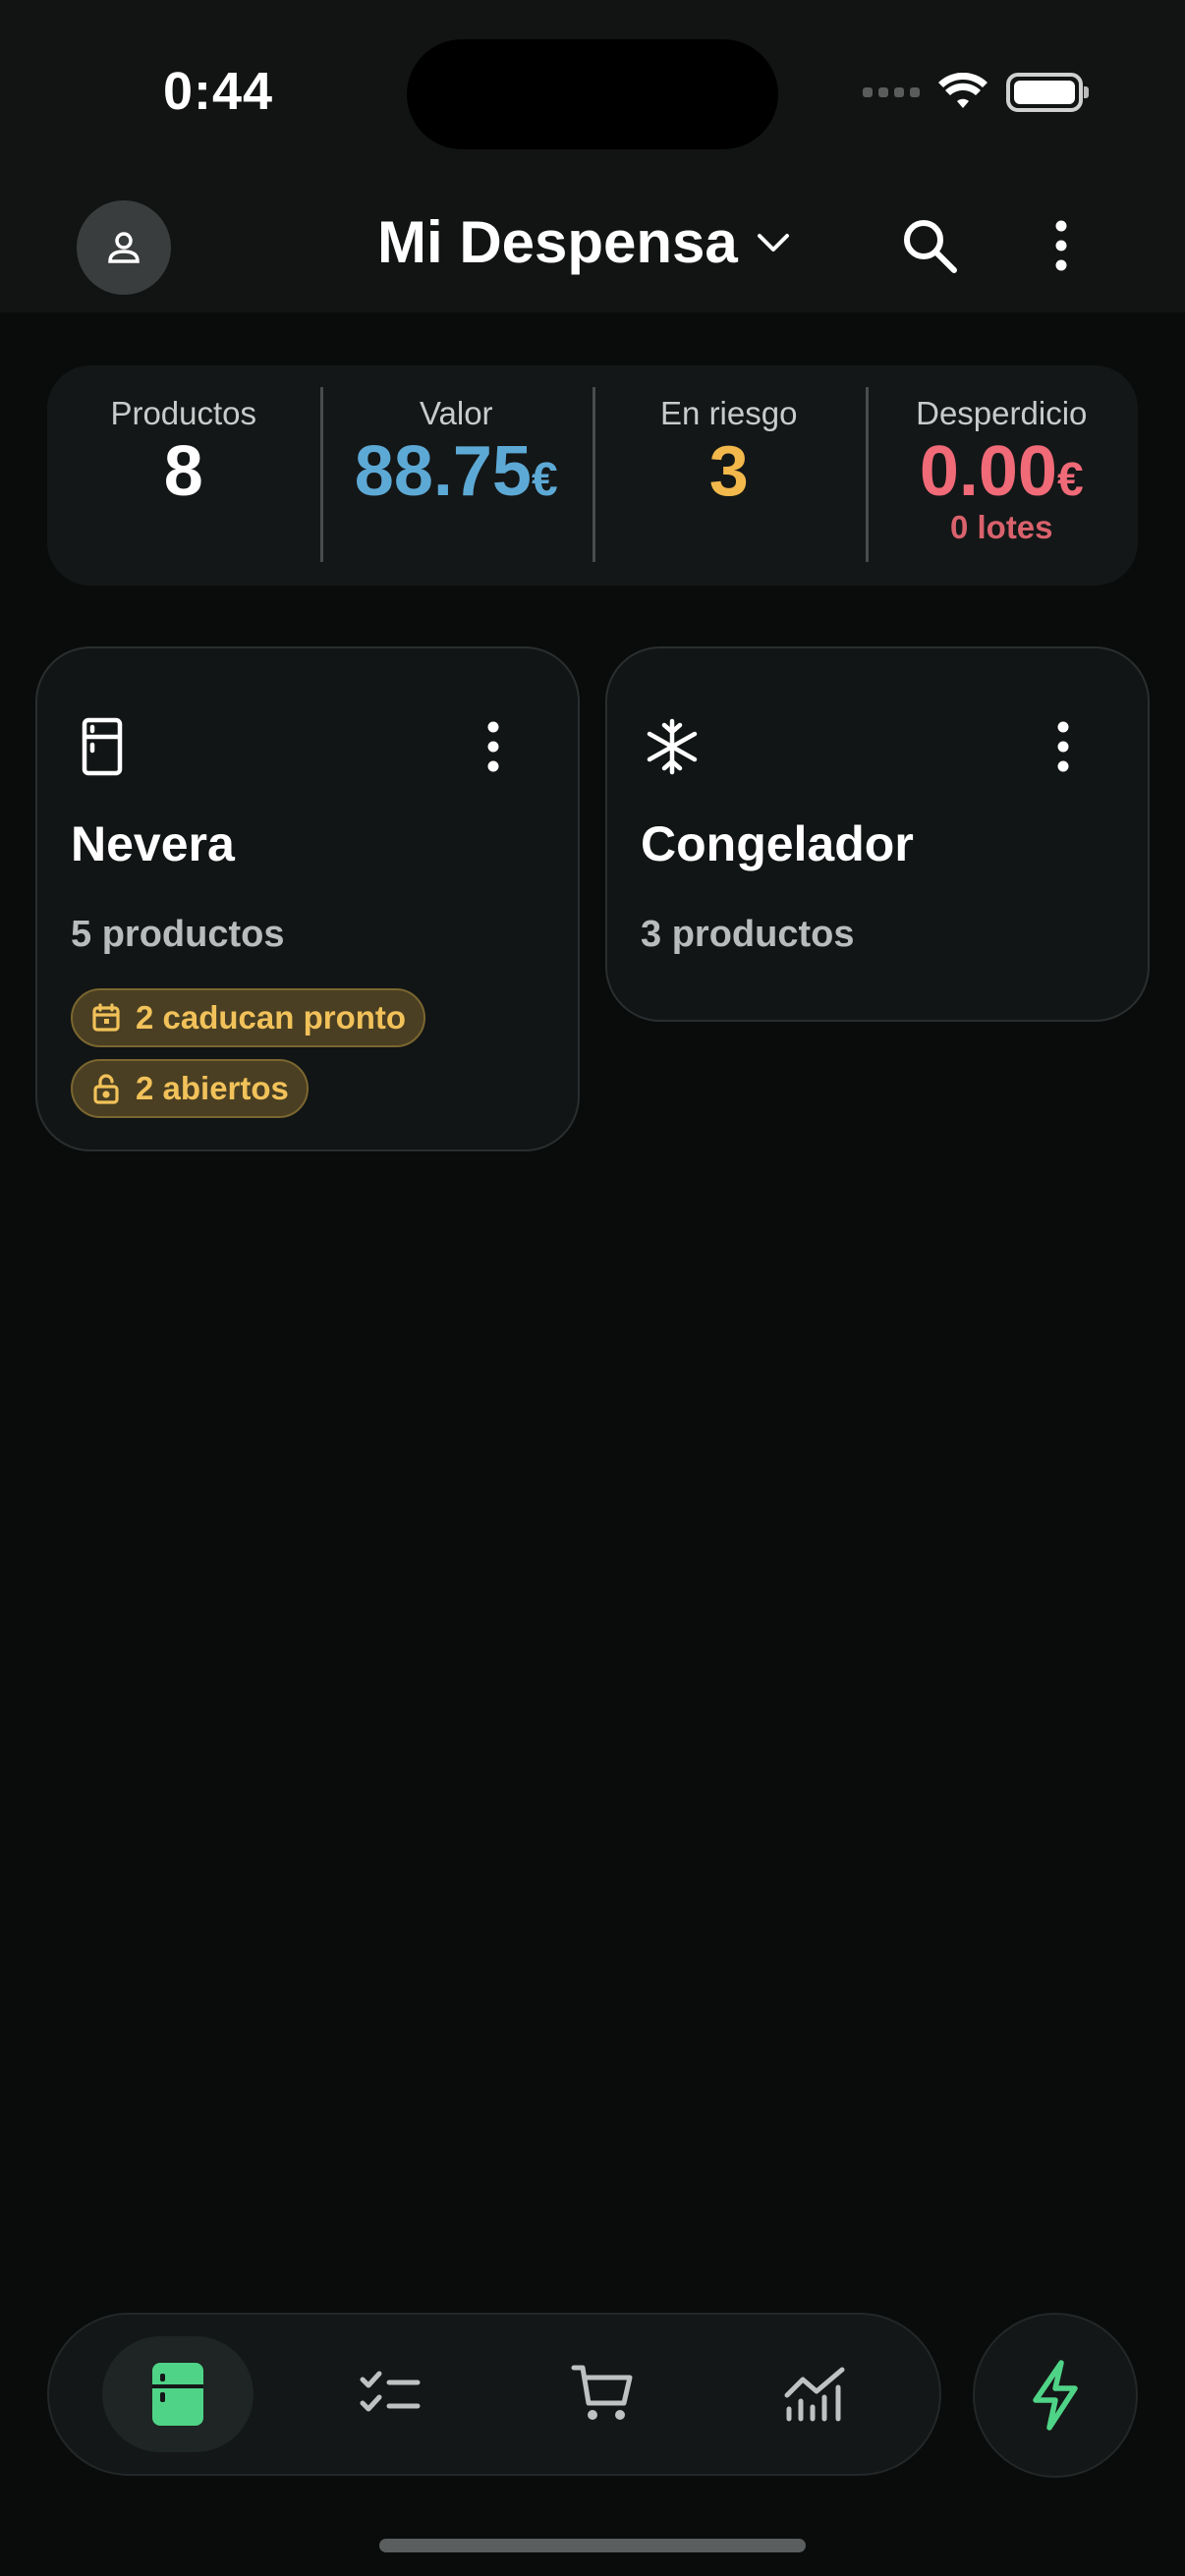  What do you see at coordinates (219, 91) in the screenshot?
I see `status-time: 0:44` at bounding box center [219, 91].